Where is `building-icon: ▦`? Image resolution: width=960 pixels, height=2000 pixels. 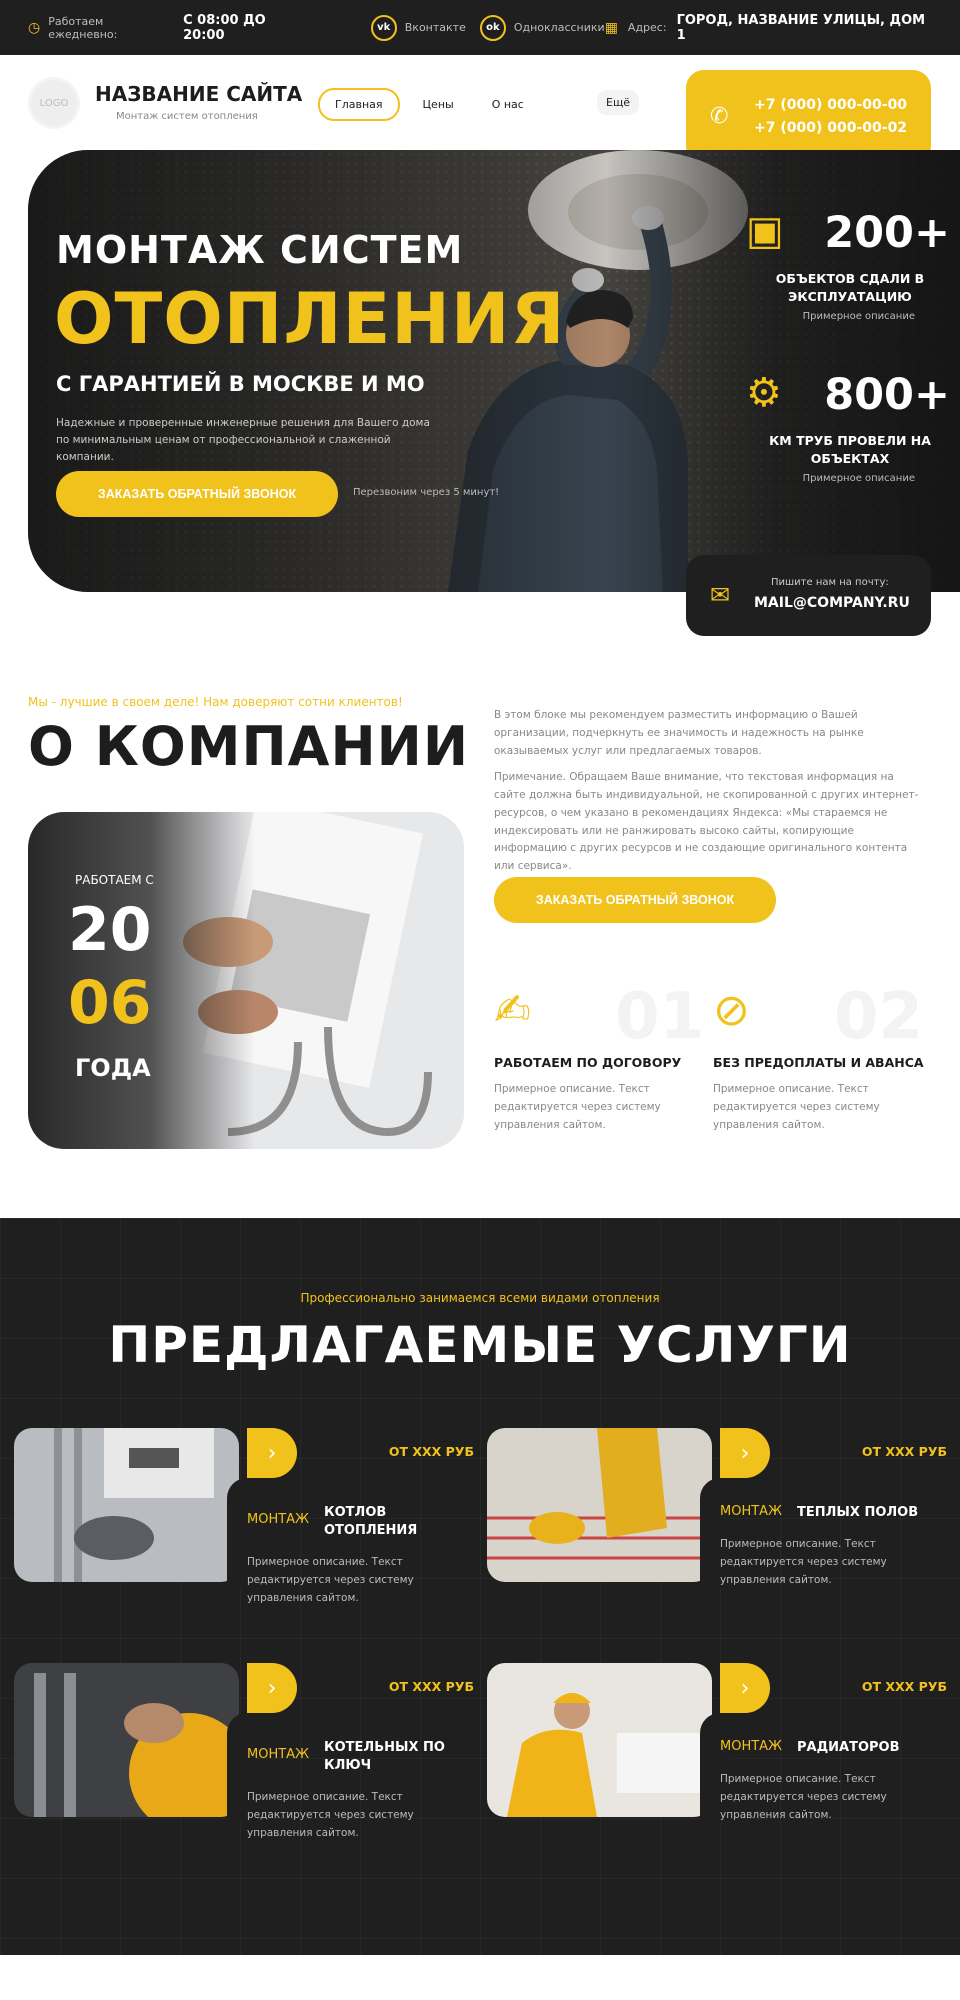
building-icon: ▦ is located at coordinates (611, 27).